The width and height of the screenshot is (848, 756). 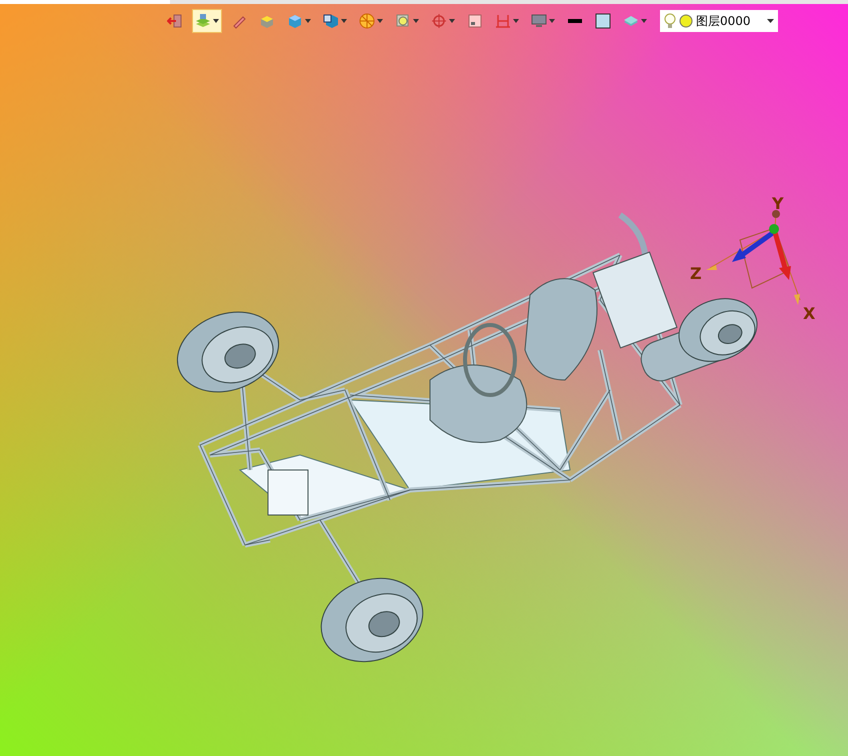 I want to click on monitor-icon, so click(x=539, y=21).